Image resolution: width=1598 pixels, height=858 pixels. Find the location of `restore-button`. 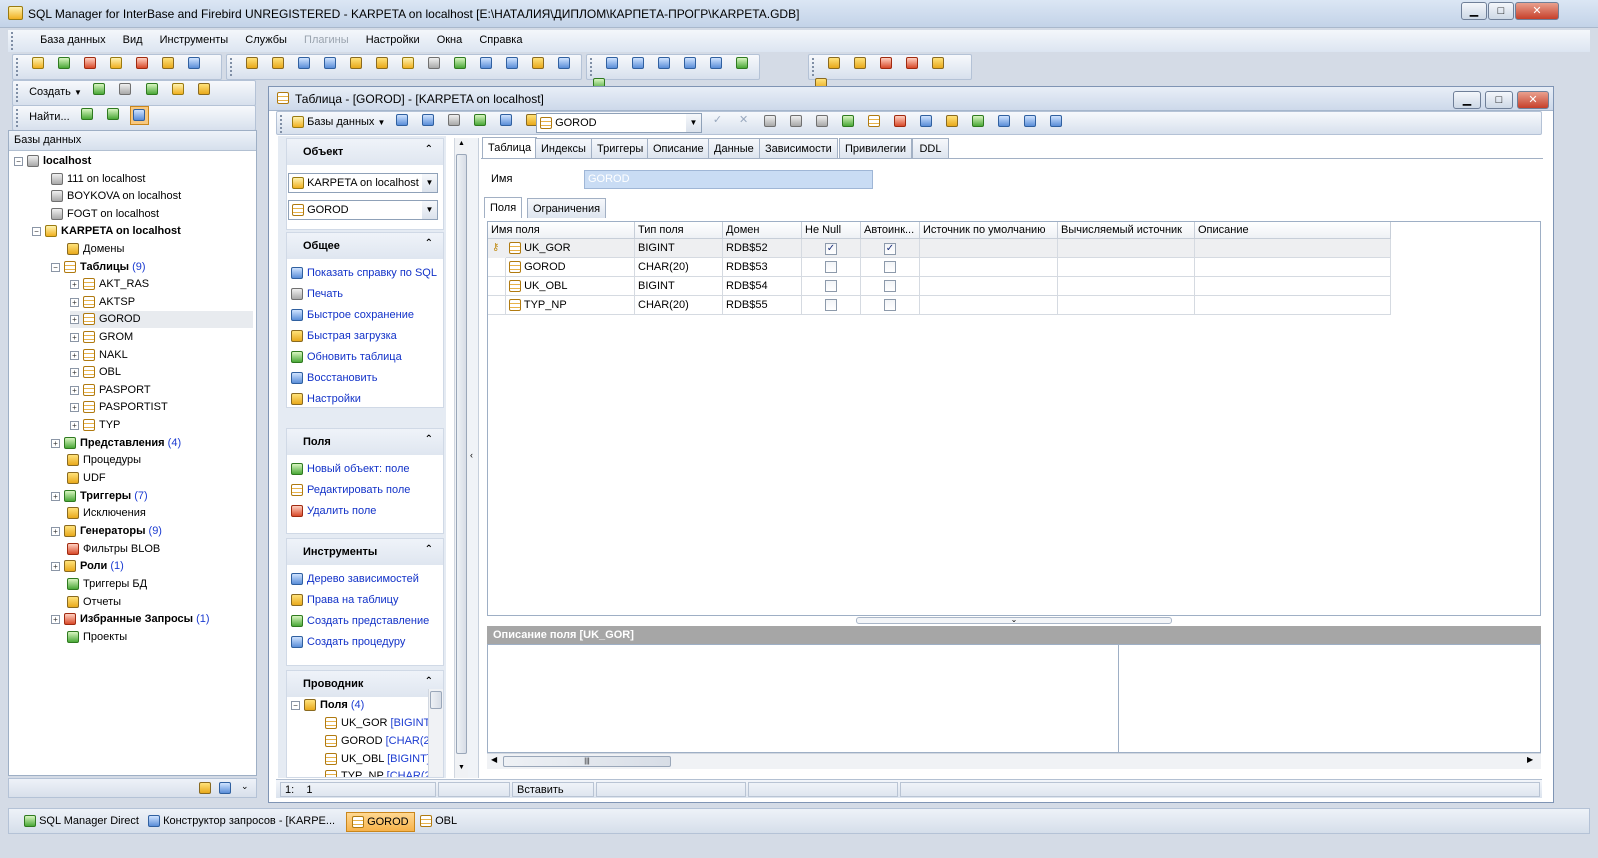

restore-button is located at coordinates (859, 64).